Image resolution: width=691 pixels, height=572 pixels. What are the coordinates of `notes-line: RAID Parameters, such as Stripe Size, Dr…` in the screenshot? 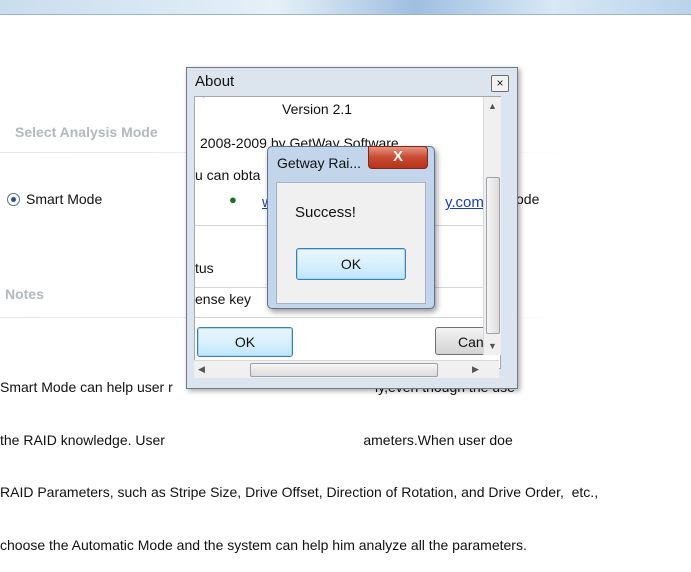 It's located at (299, 492).